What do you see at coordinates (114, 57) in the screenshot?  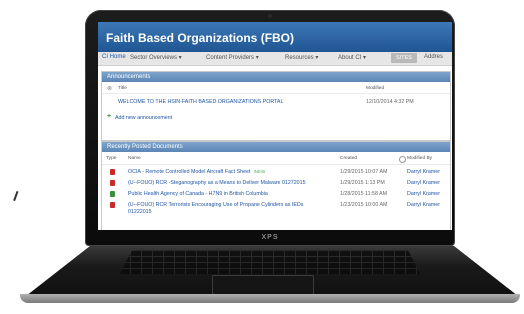 I see `nav-ci-home: CI Home` at bounding box center [114, 57].